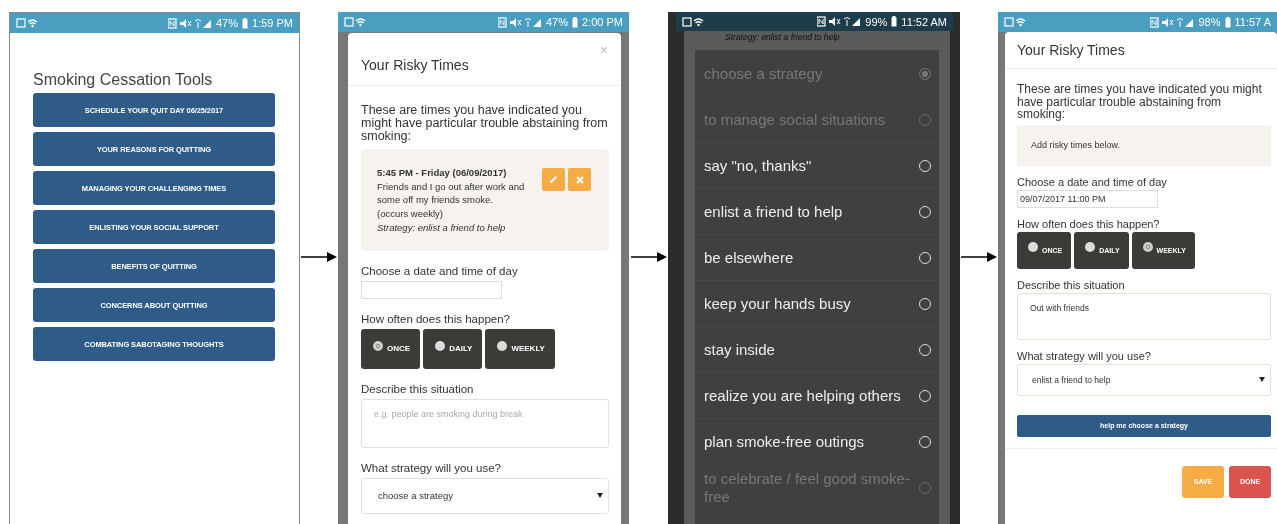  What do you see at coordinates (758, 165) in the screenshot?
I see `option-label: say "no, thanks"` at bounding box center [758, 165].